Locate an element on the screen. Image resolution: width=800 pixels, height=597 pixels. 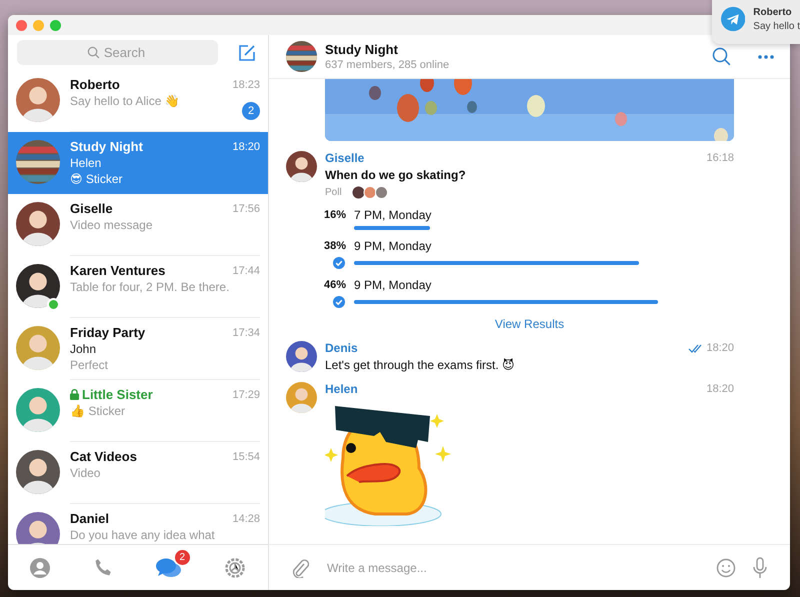
author-name: Giselle is located at coordinates (344, 158).